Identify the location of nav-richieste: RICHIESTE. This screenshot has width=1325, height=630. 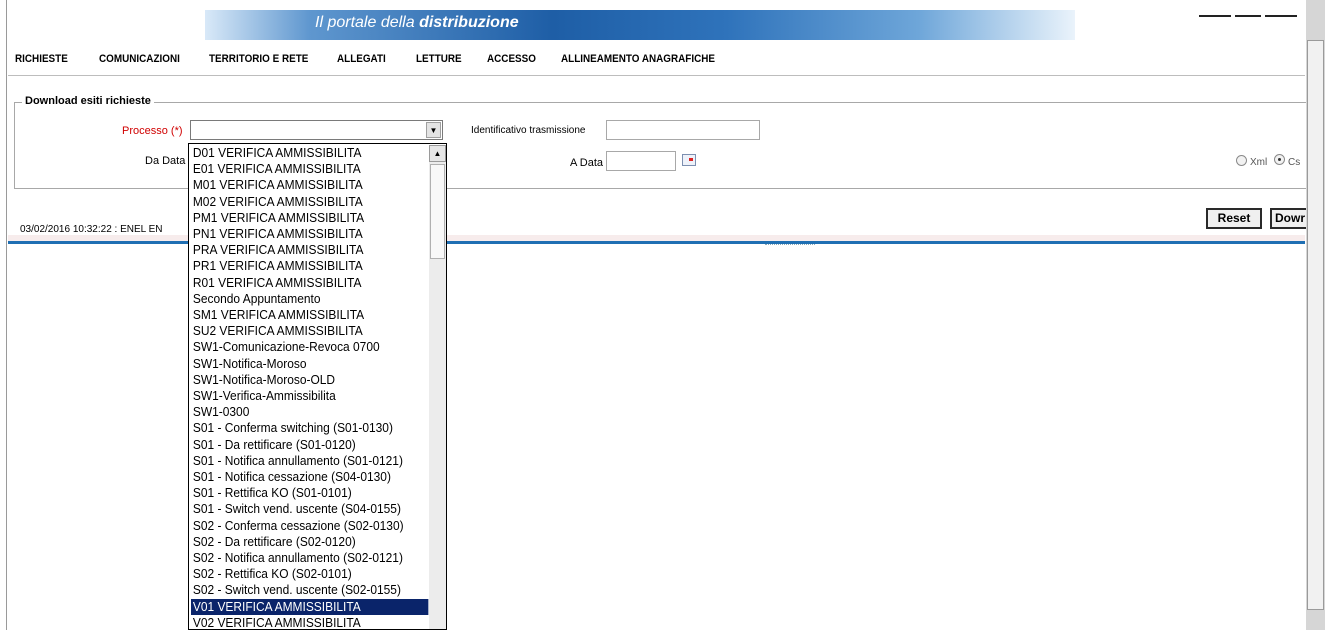
(45, 59).